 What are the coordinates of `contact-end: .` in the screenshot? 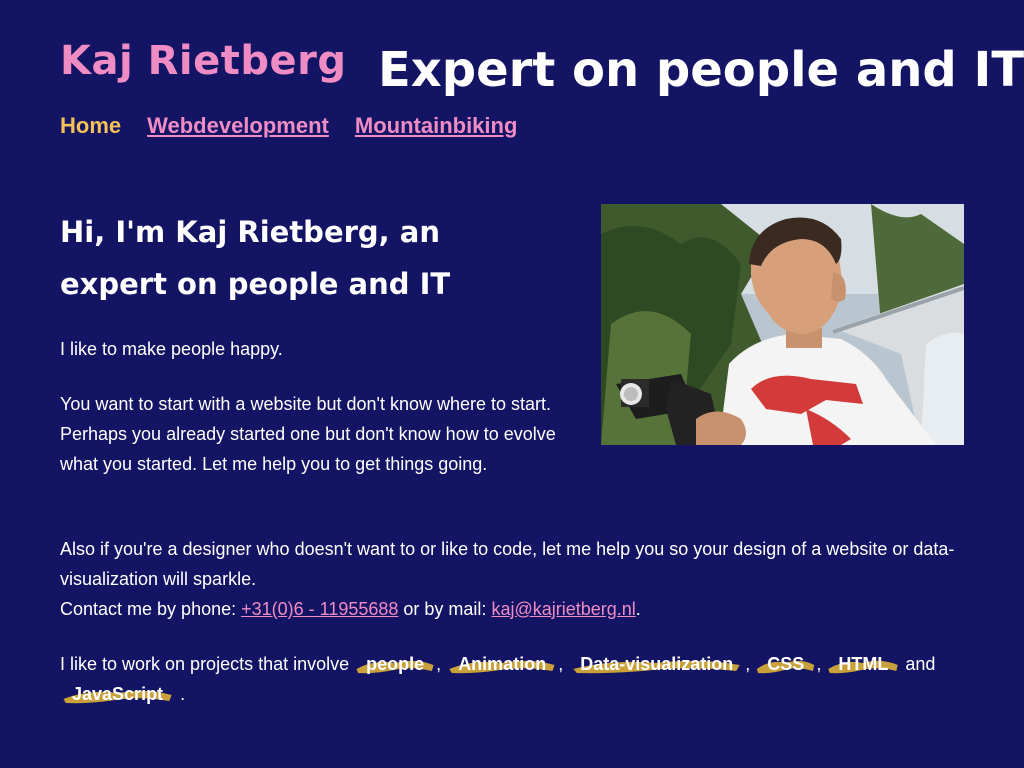 It's located at (638, 609).